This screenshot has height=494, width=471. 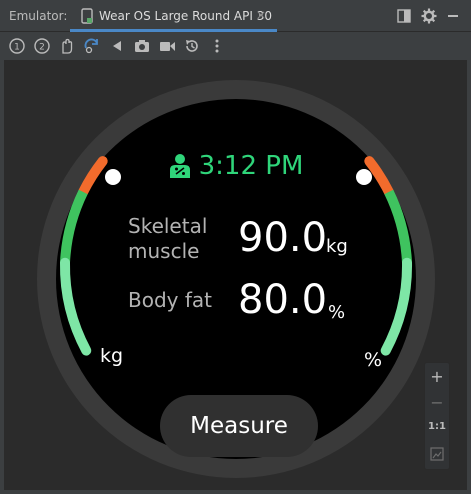 What do you see at coordinates (74, 226) in the screenshot?
I see `left-gauge-green` at bounding box center [74, 226].